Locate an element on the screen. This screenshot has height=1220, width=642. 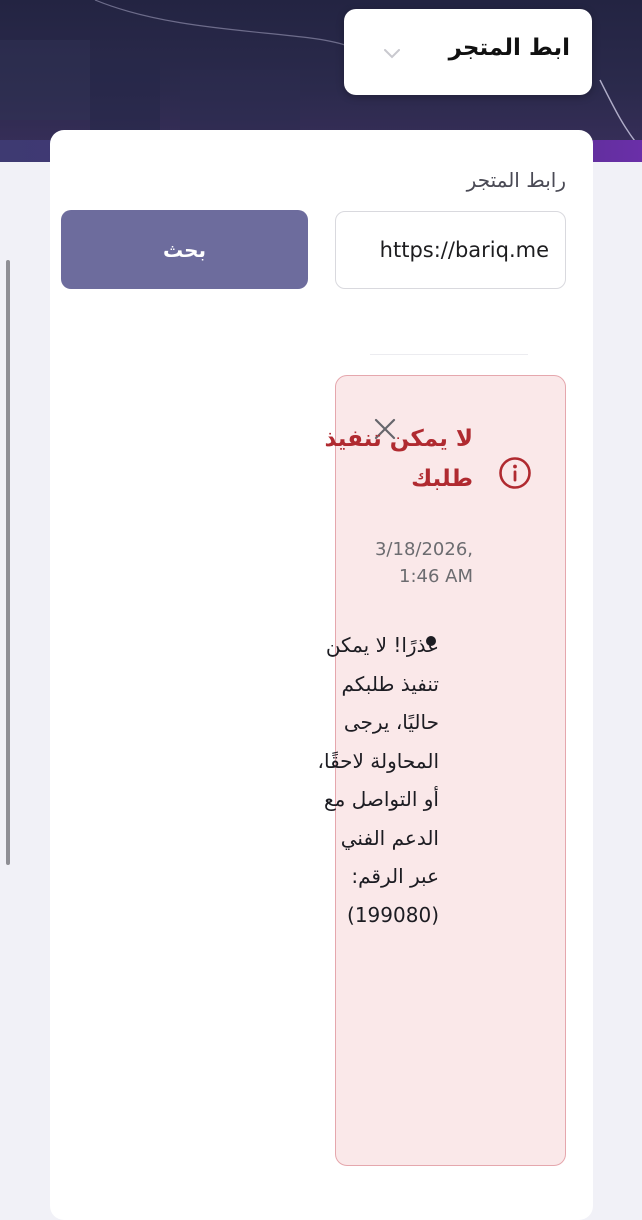
store-link-dropdown: ابط المتجر is located at coordinates (468, 52).